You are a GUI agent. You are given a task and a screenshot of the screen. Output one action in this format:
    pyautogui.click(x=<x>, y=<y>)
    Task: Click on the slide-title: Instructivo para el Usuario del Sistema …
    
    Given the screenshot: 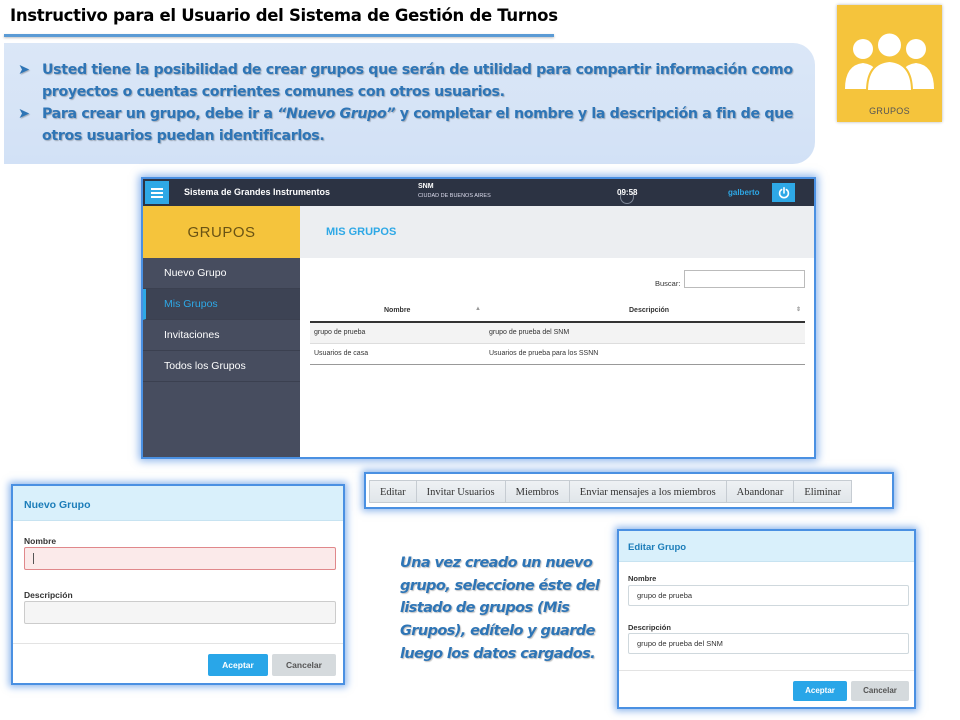 What is the action you would take?
    pyautogui.click(x=284, y=15)
    